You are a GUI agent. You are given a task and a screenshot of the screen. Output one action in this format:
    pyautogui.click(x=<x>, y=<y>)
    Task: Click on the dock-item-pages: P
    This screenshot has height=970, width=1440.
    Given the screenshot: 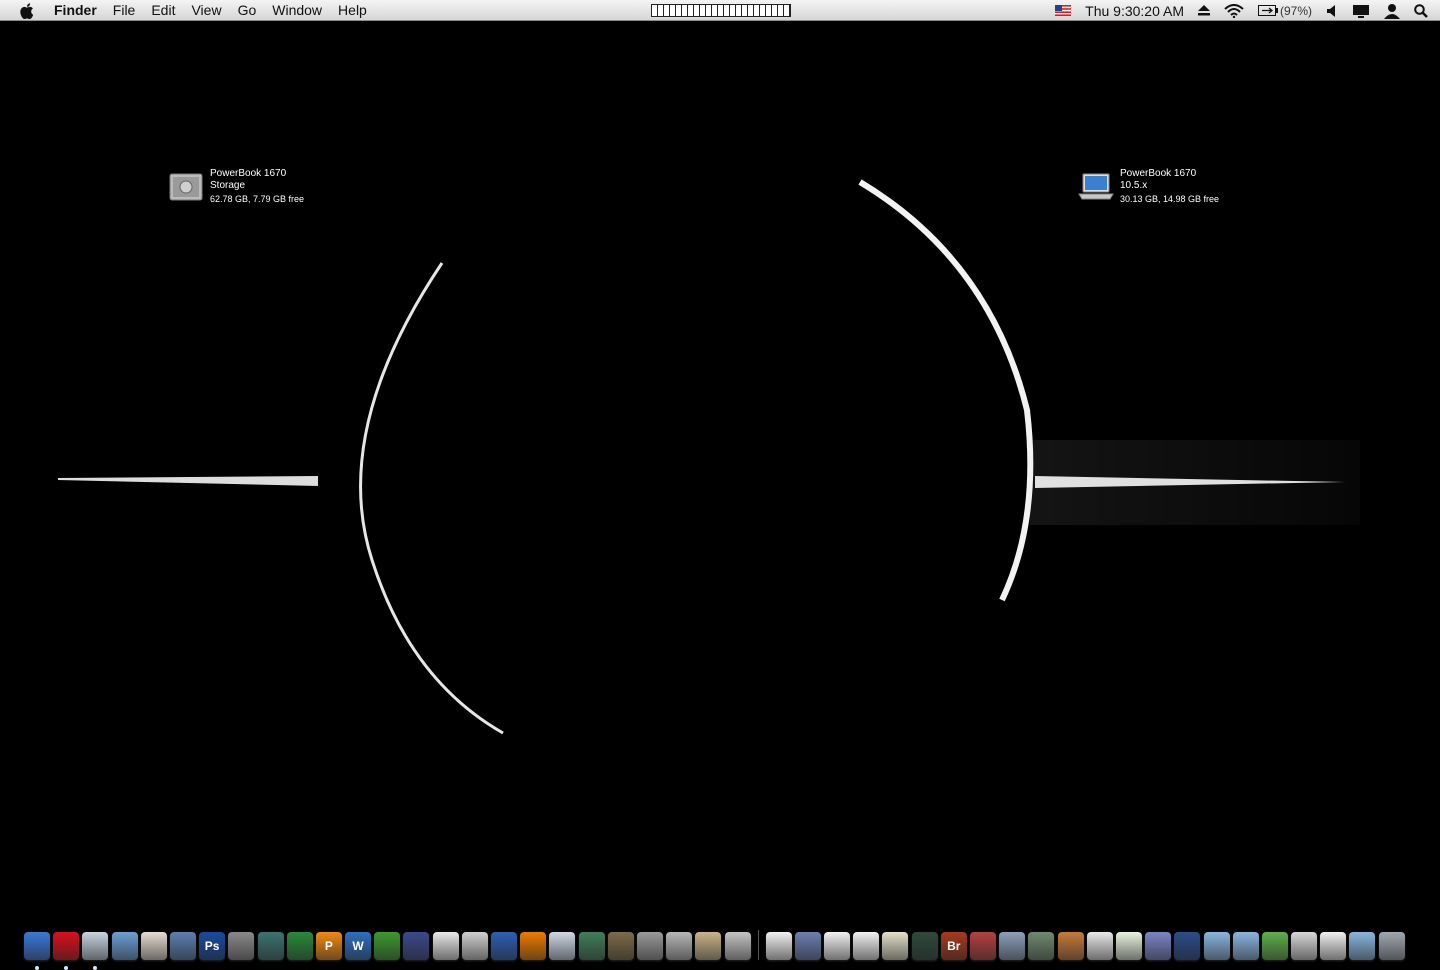 What is the action you would take?
    pyautogui.click(x=328, y=946)
    